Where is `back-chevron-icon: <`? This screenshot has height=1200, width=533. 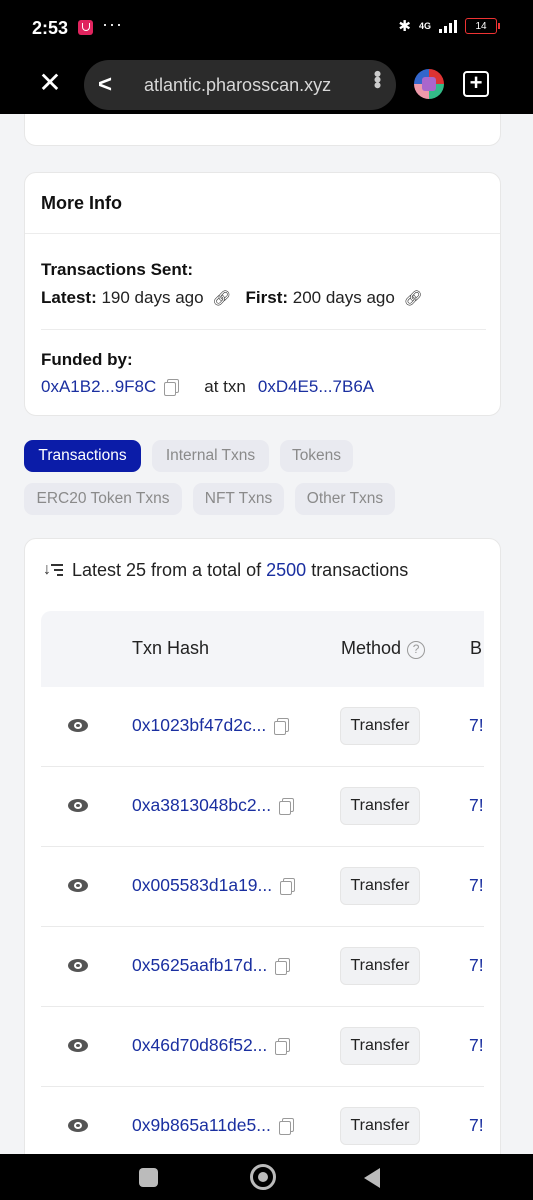
back-chevron-icon: < is located at coordinates (105, 85).